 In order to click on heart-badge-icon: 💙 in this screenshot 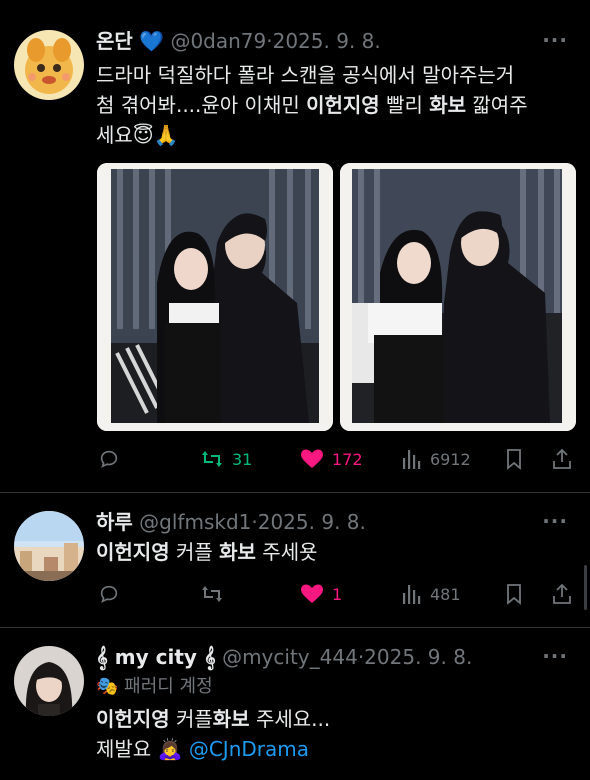, I will do `click(152, 41)`.